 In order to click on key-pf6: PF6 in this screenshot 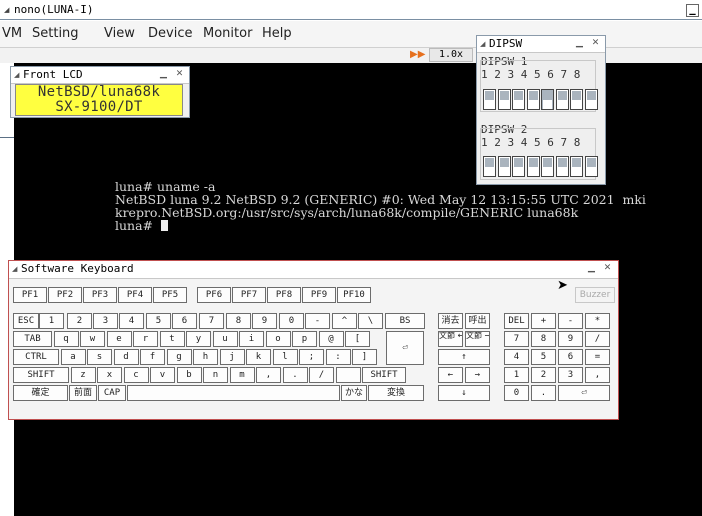, I will do `click(214, 295)`.